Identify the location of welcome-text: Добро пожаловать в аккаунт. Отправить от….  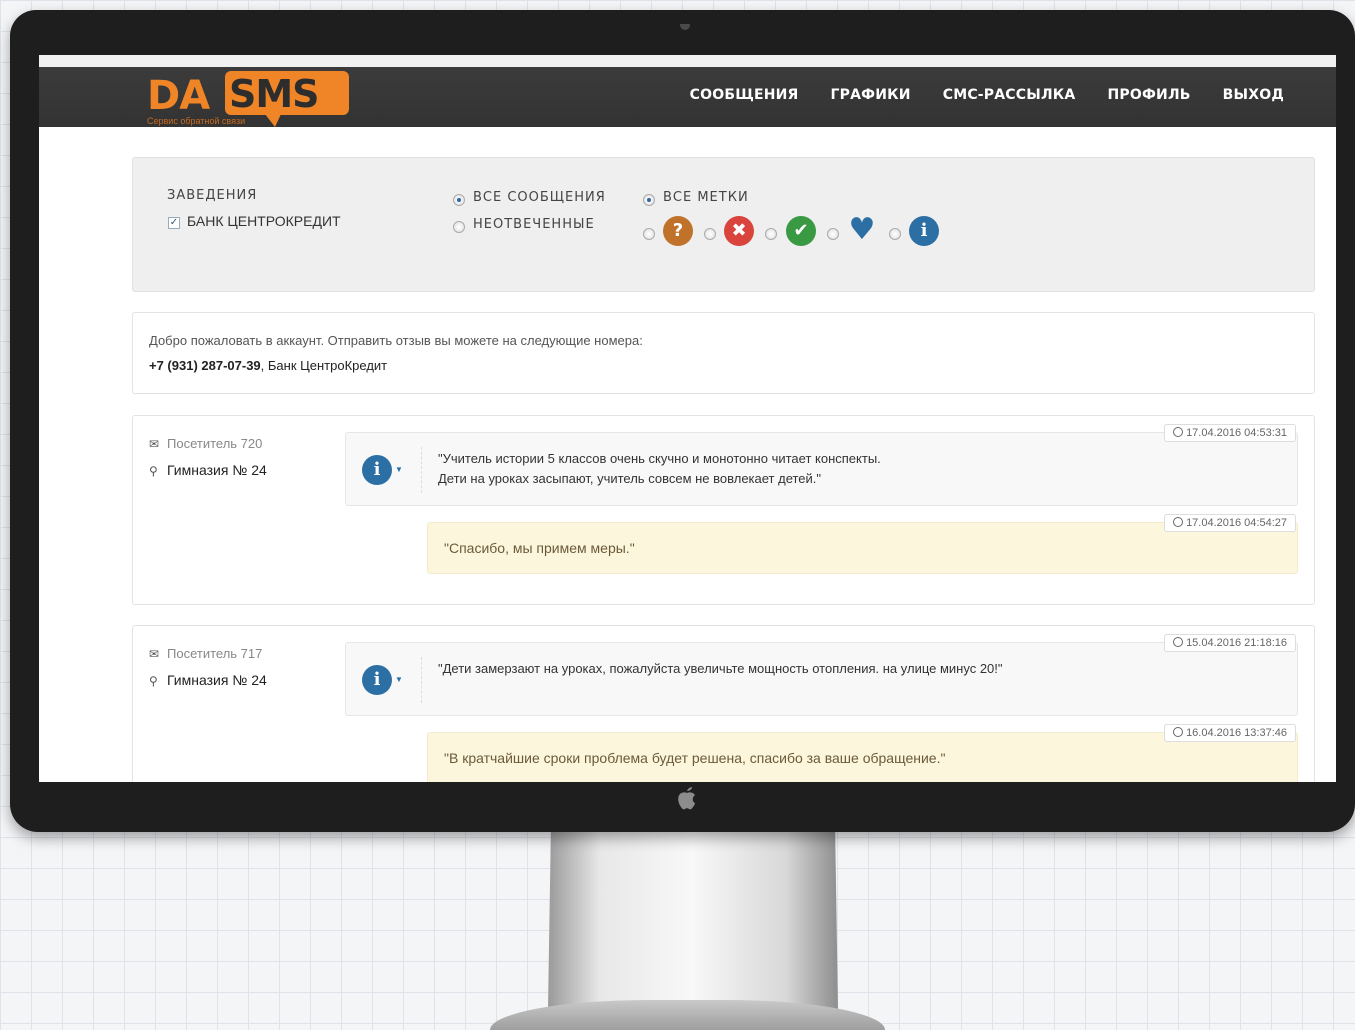
(396, 340).